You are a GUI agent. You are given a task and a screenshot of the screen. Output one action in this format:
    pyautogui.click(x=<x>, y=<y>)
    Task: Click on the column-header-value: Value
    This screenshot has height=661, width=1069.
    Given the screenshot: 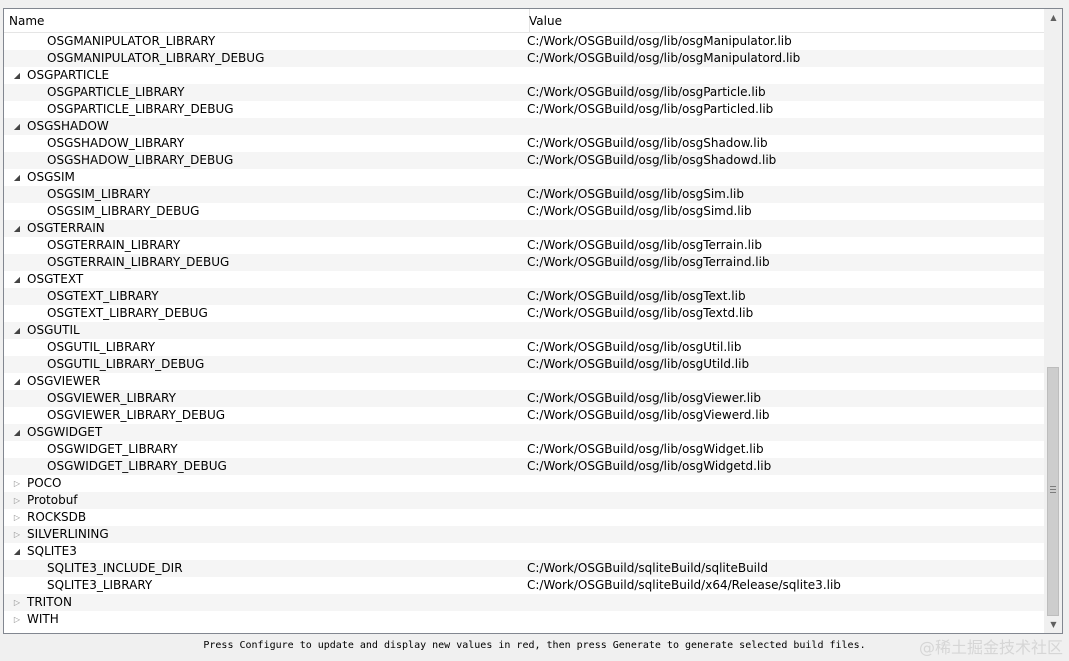 What is the action you would take?
    pyautogui.click(x=784, y=20)
    